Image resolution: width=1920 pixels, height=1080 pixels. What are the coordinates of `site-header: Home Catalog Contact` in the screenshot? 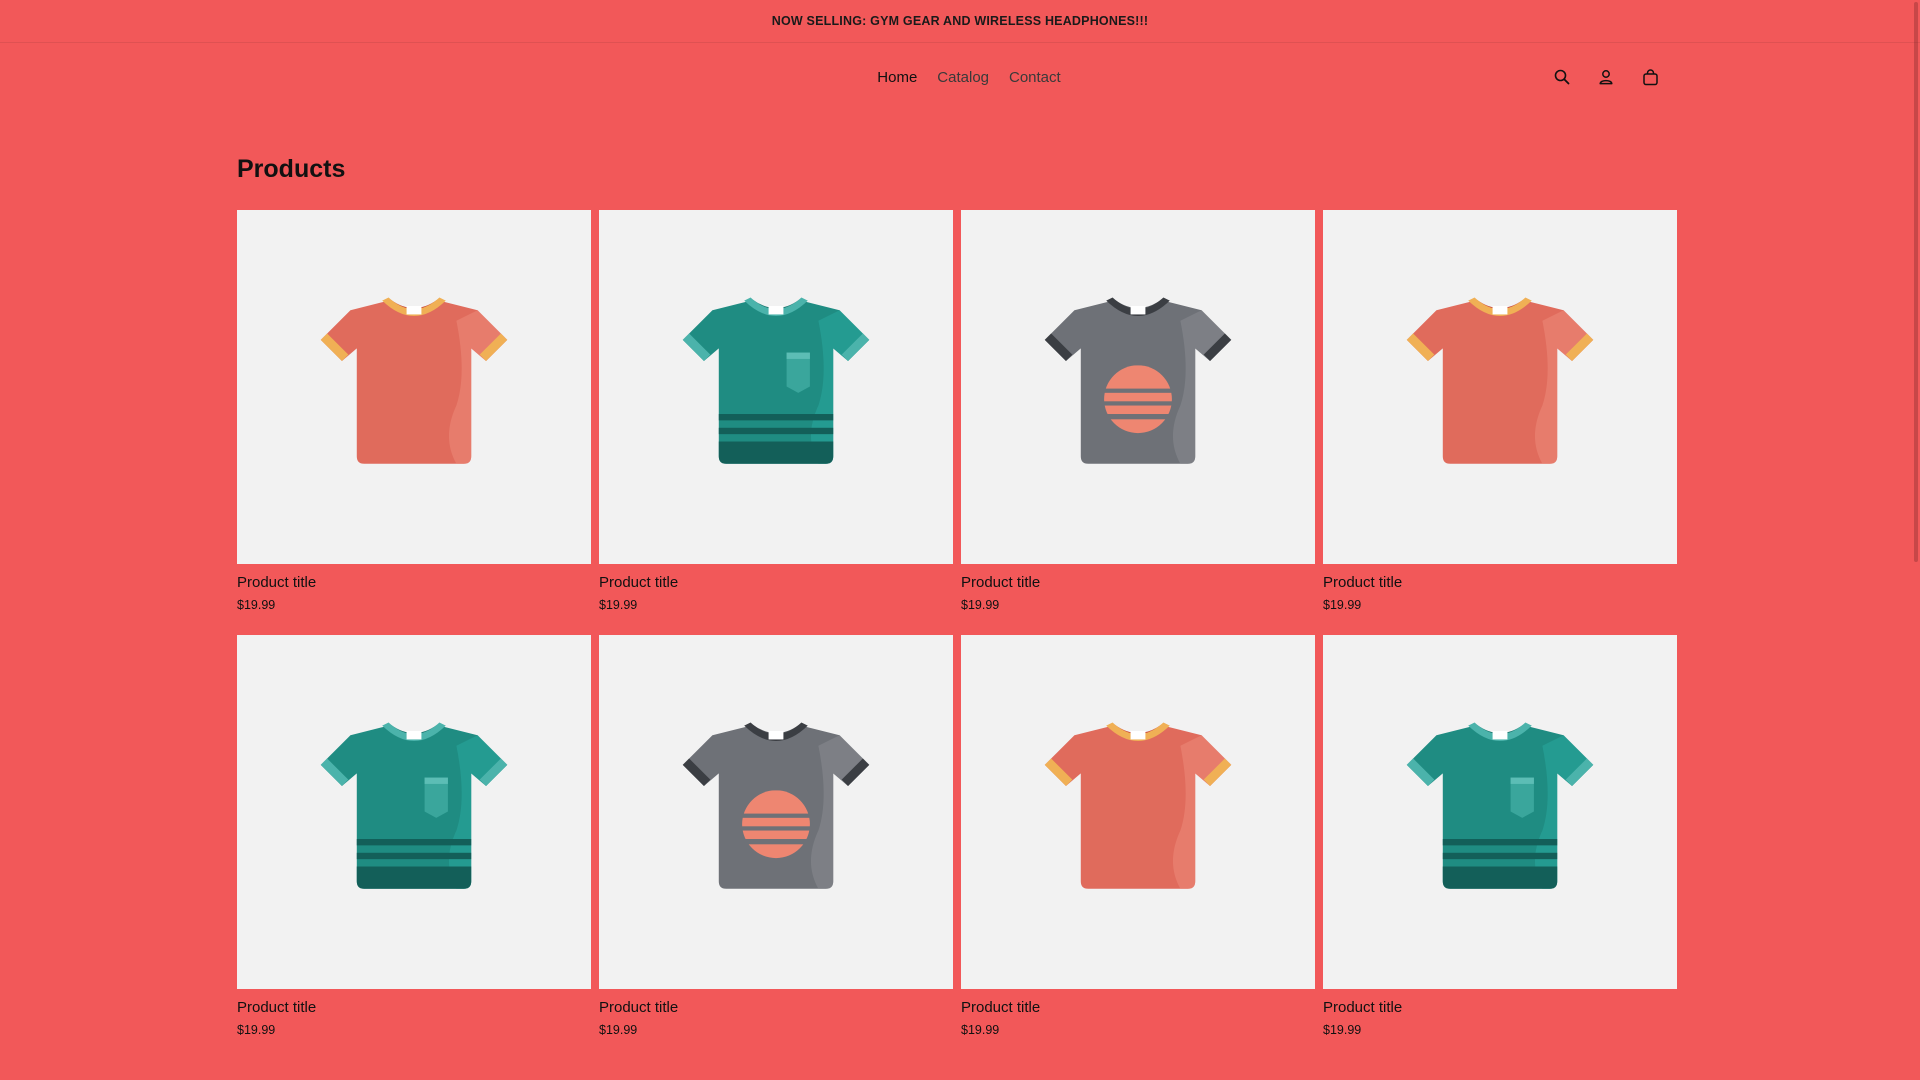 It's located at (960, 77).